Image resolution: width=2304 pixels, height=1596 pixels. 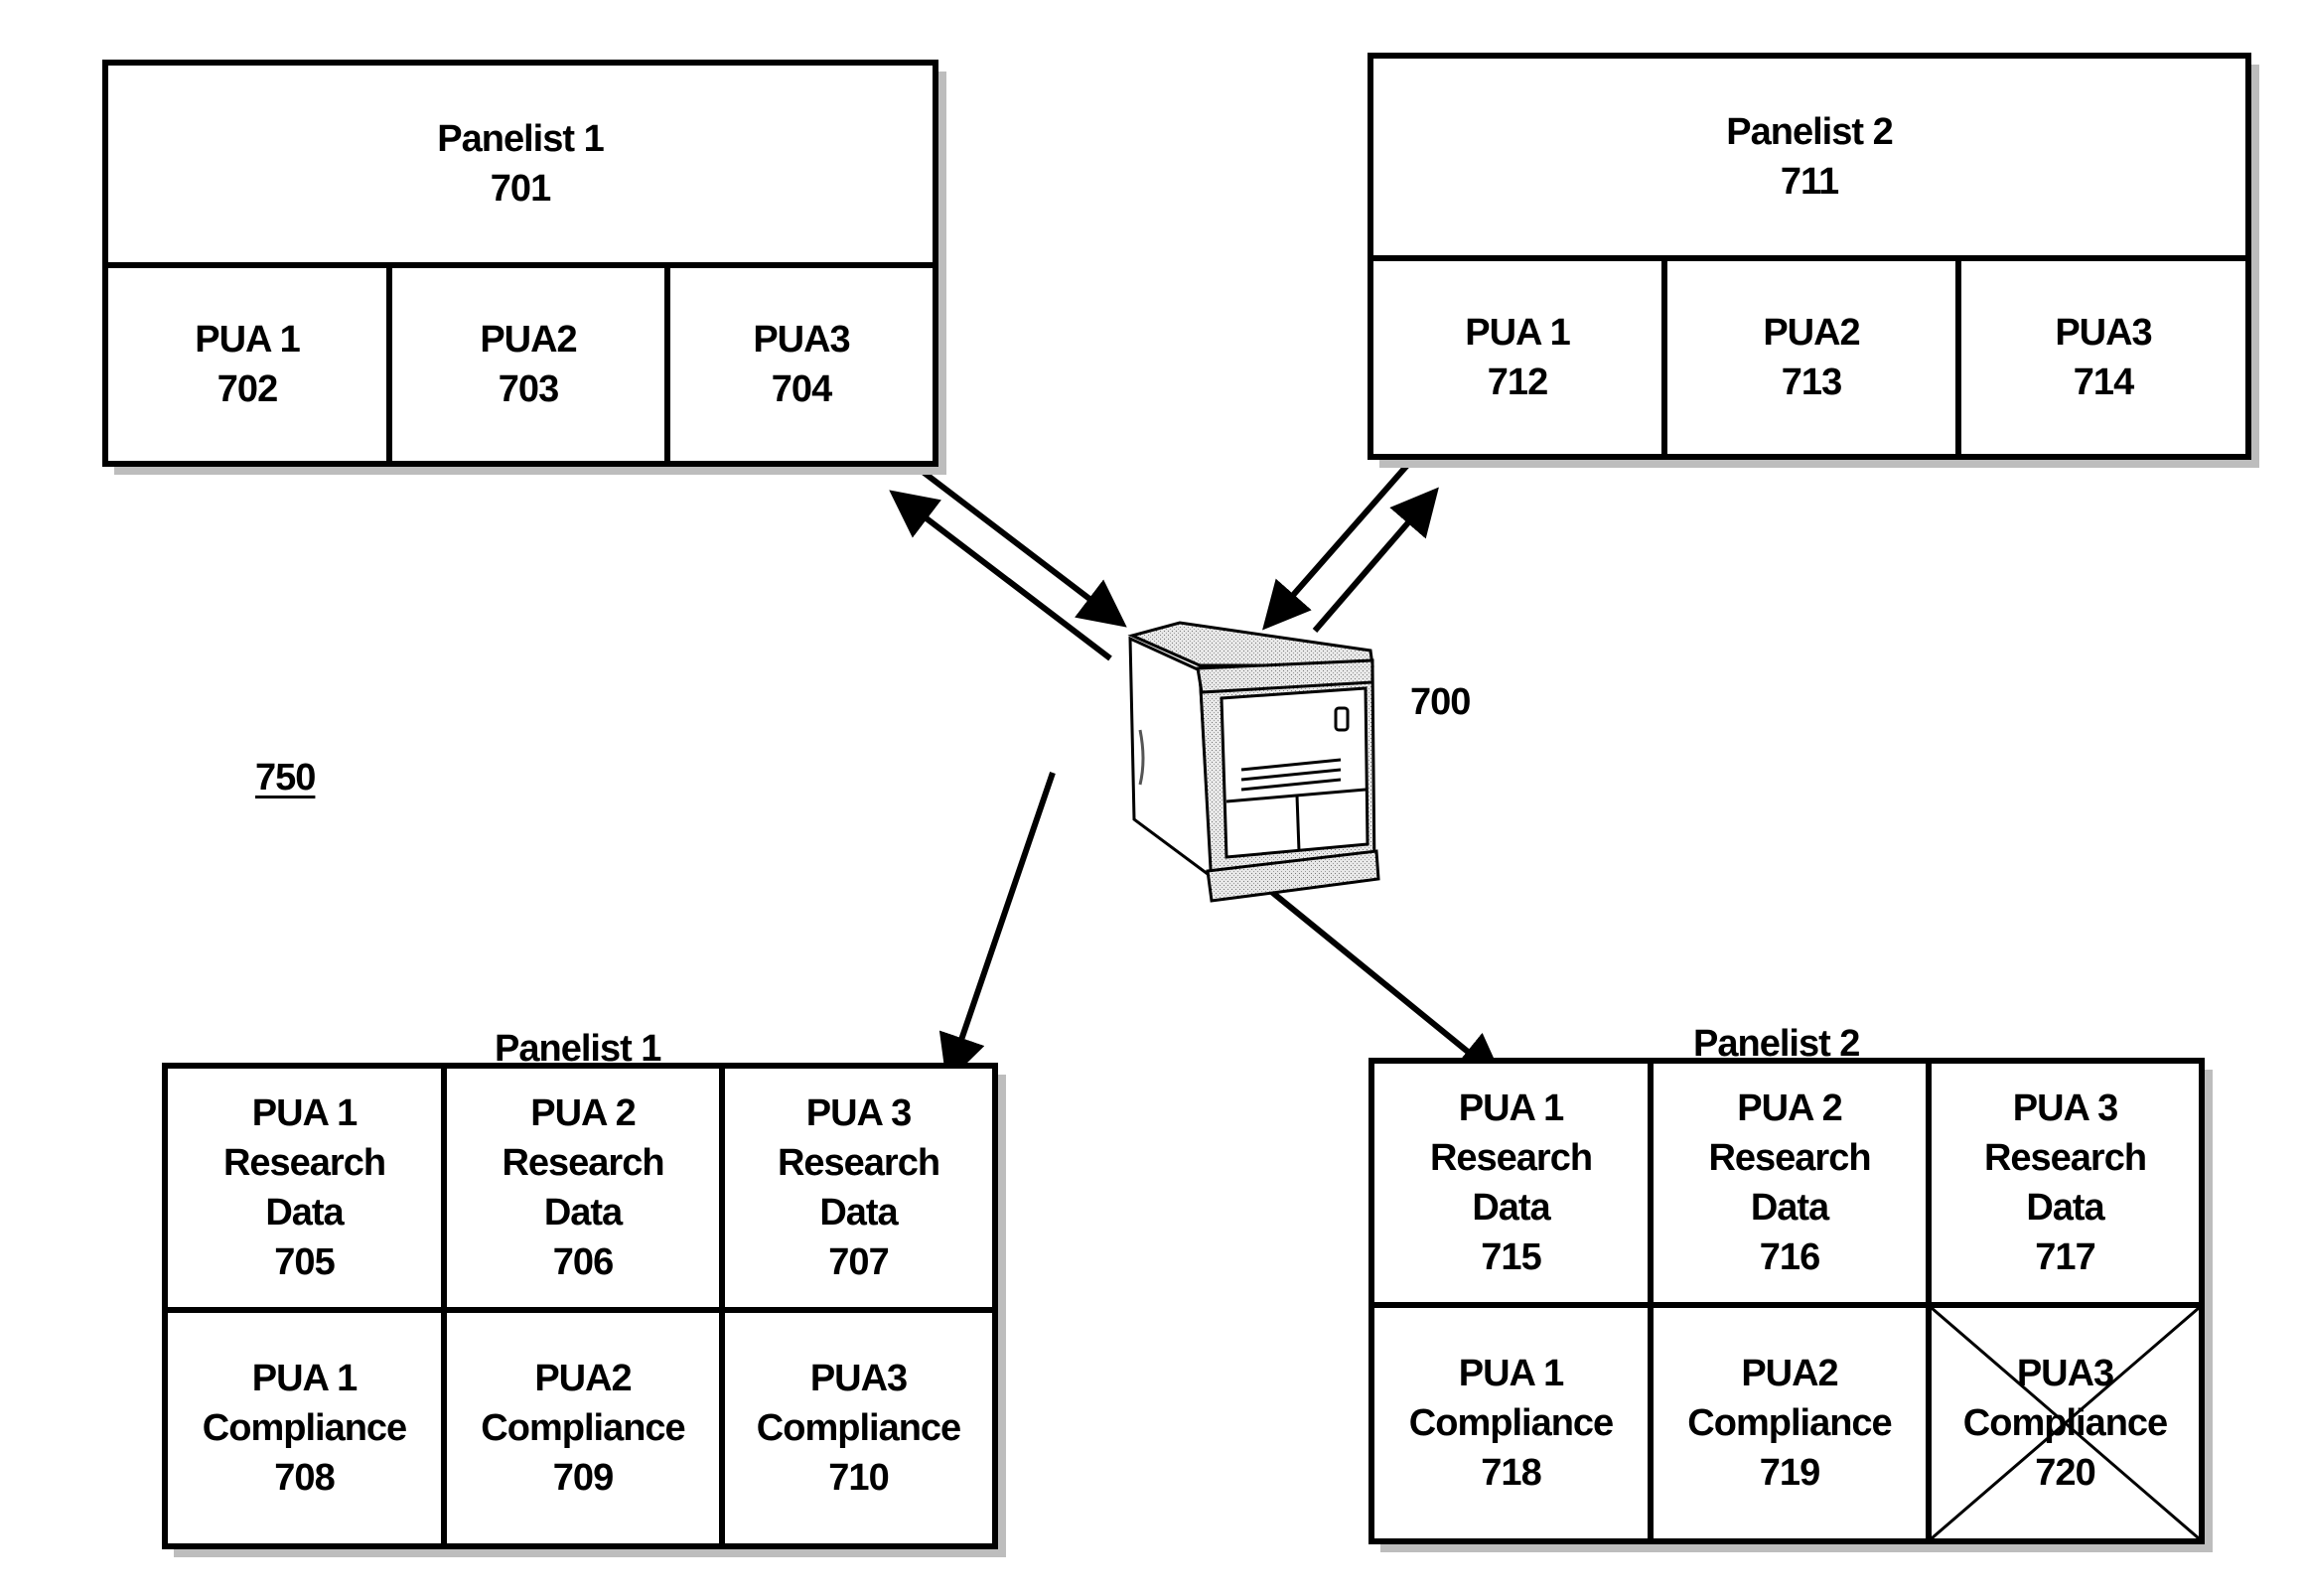 I want to click on compliance-cell: PUA2 Compliance 719, so click(x=1790, y=1423).